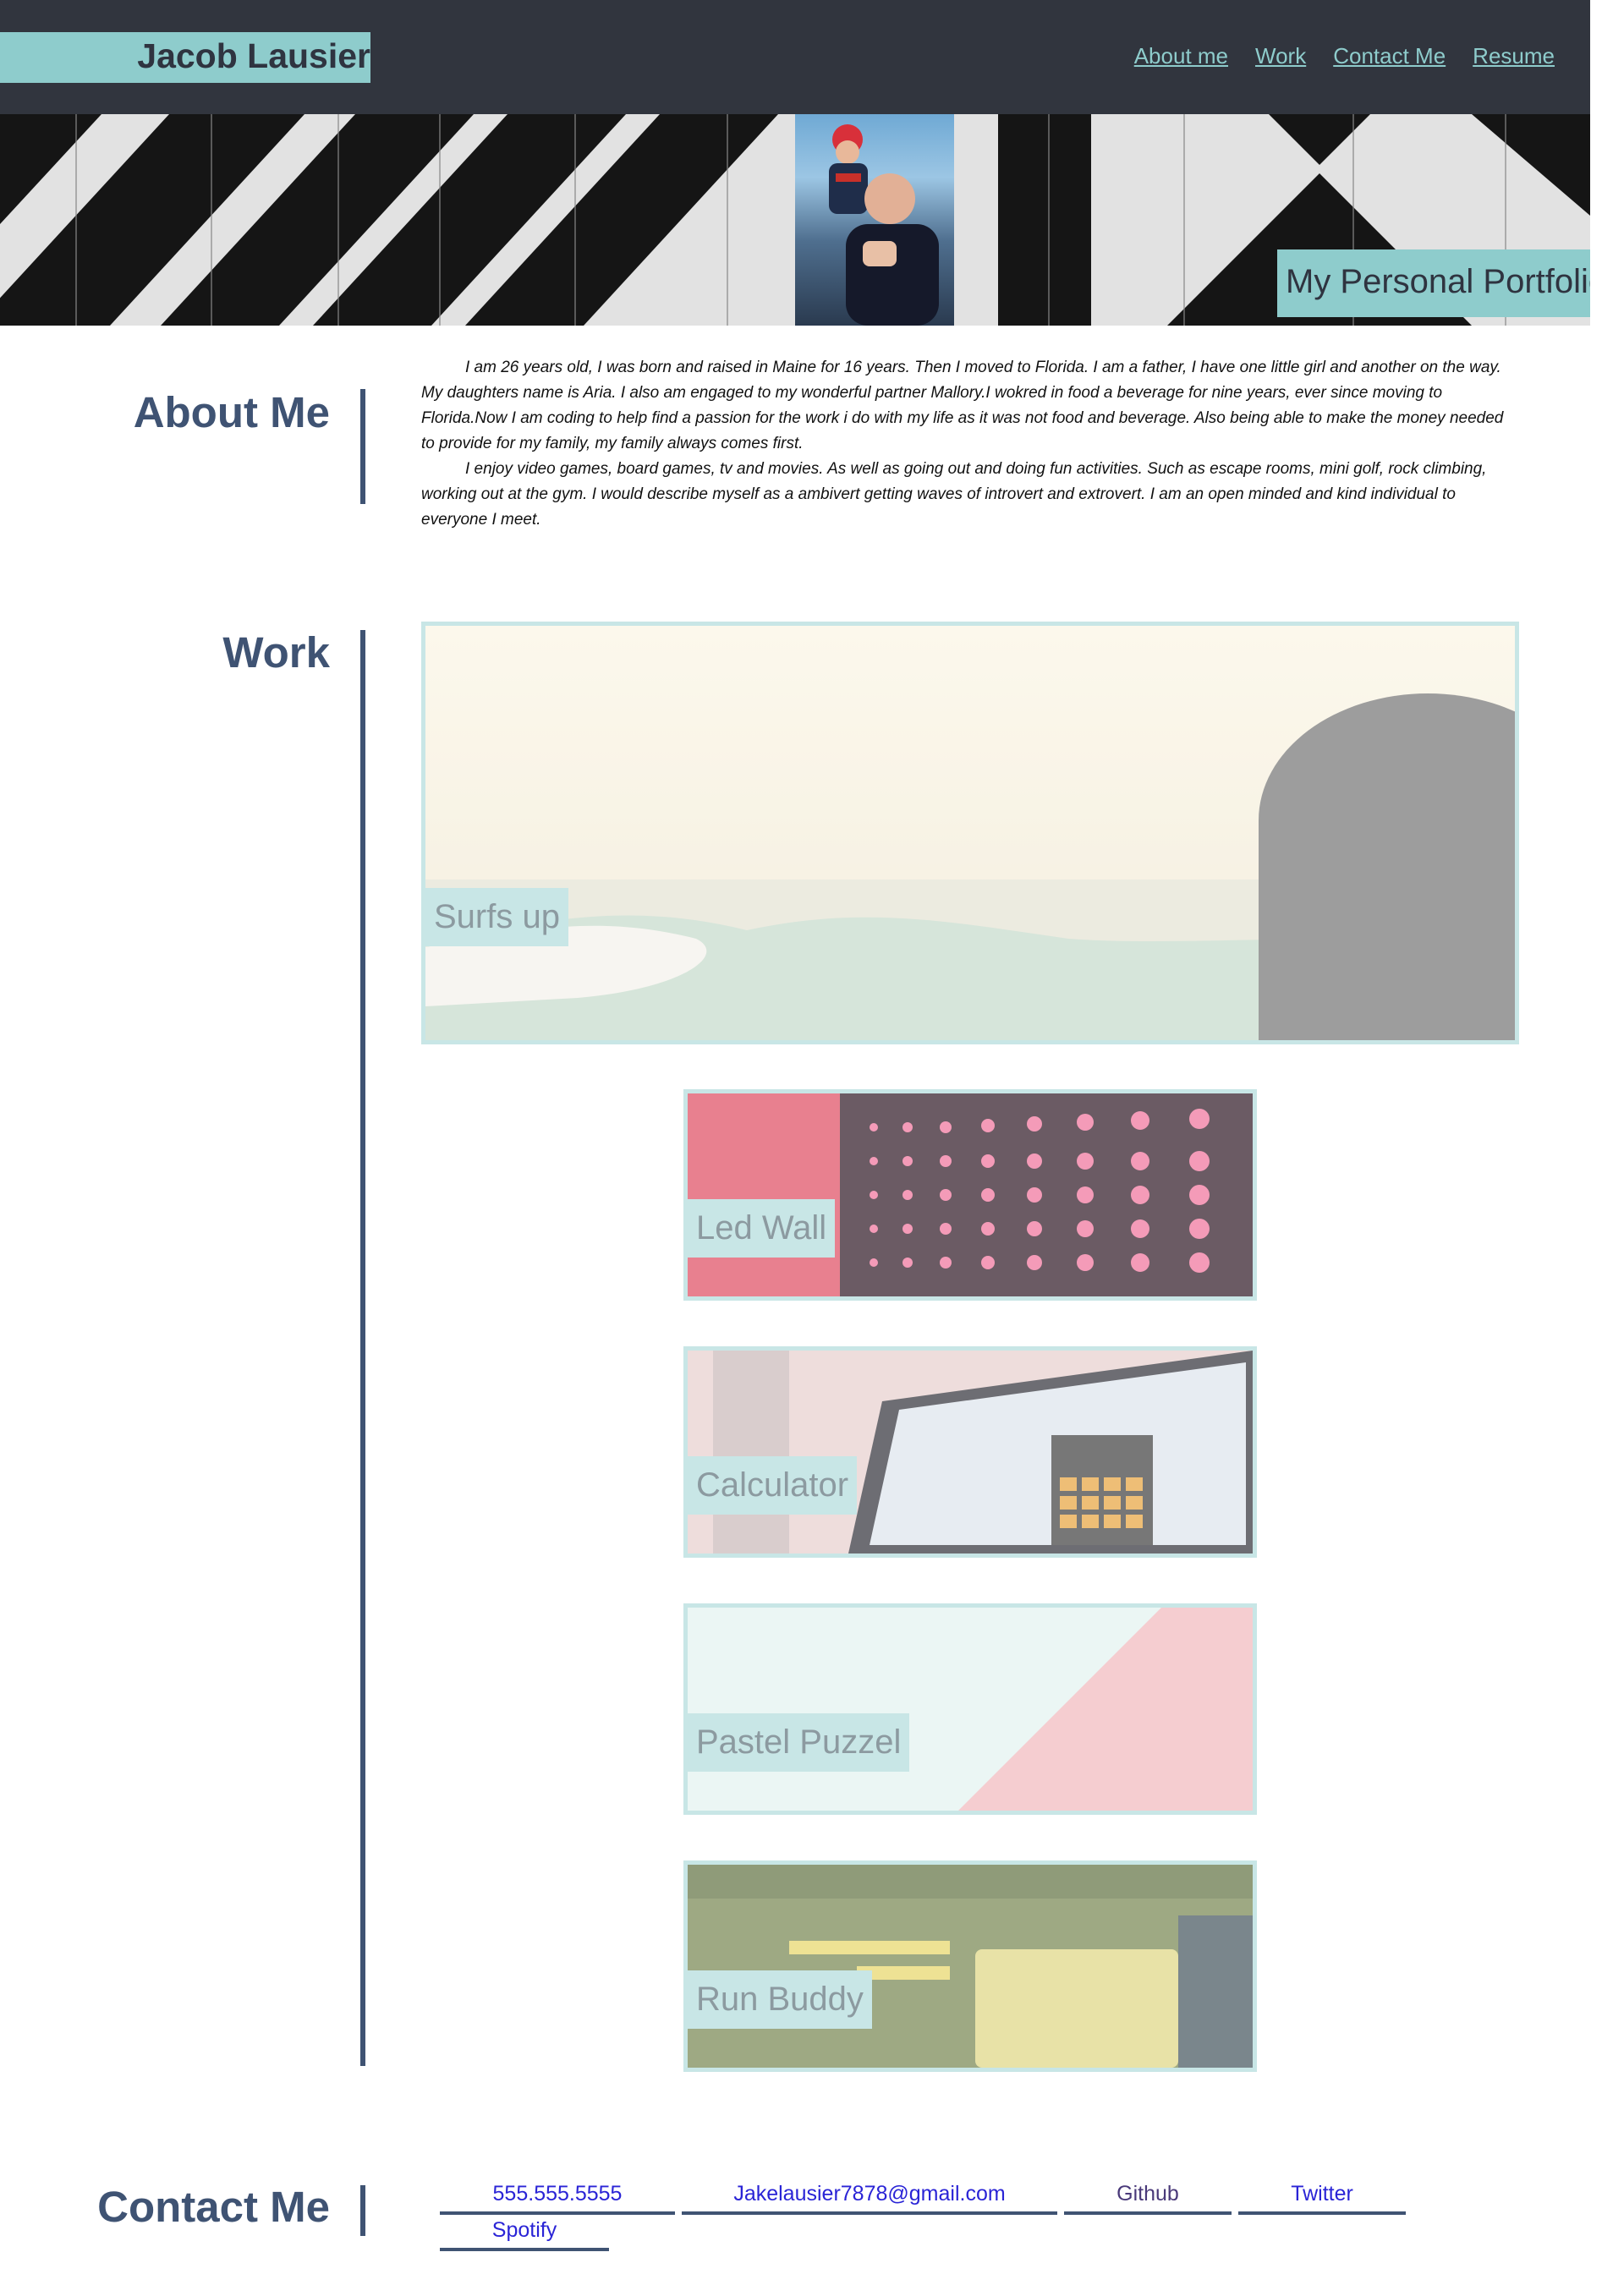 The height and width of the screenshot is (2296, 1602). I want to click on project-card-calculator: Calculator, so click(970, 1452).